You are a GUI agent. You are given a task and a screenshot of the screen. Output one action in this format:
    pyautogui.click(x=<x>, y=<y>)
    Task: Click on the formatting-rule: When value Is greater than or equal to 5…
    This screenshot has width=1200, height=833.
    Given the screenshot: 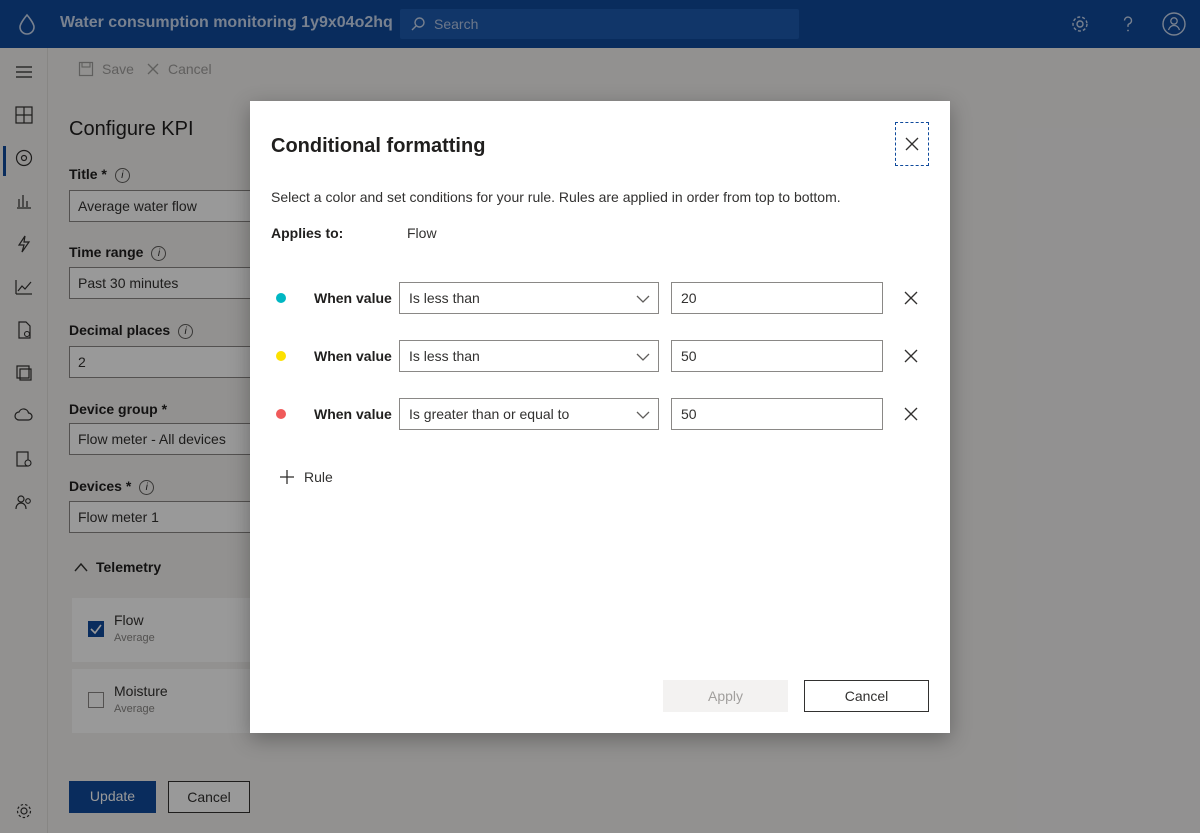 What is the action you would take?
    pyautogui.click(x=600, y=414)
    